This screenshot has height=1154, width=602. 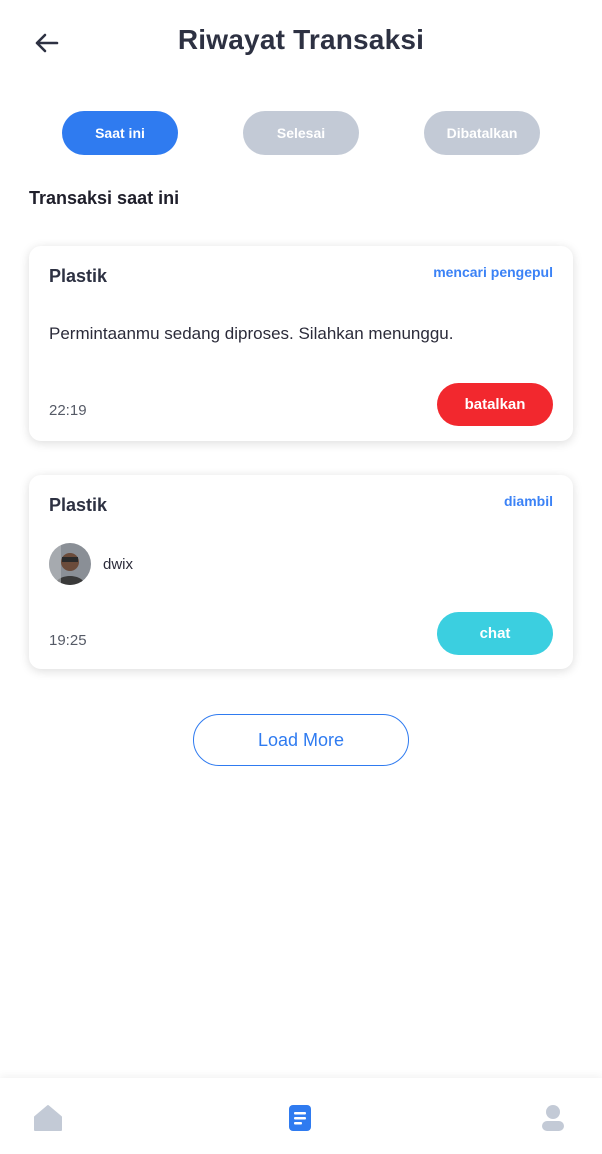 I want to click on page-title: Riwayat Transaksi, so click(x=301, y=39).